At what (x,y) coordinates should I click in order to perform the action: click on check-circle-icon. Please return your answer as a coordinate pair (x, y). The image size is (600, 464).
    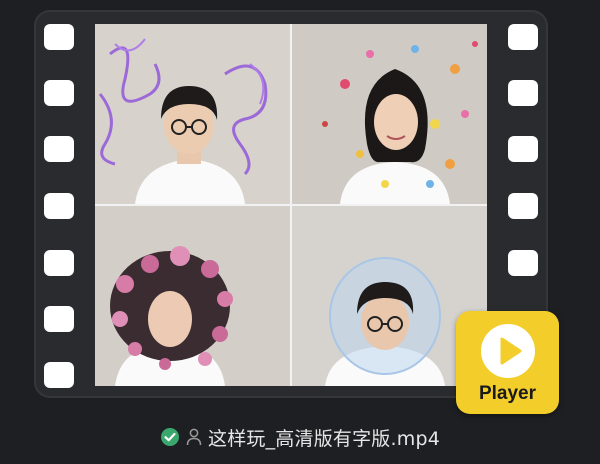
    Looking at the image, I should click on (170, 437).